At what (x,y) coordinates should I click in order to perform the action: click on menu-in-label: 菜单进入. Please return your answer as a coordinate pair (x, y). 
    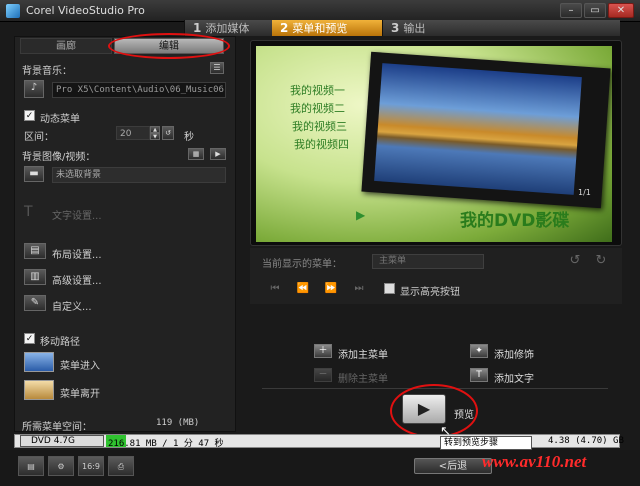
    Looking at the image, I should click on (80, 366).